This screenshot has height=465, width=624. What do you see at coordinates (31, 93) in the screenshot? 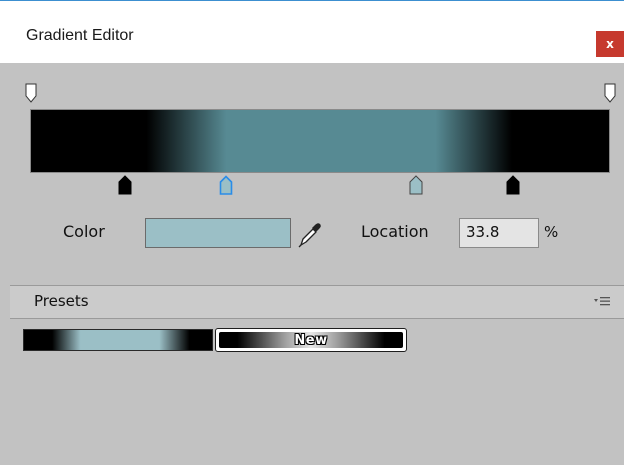
I see `alpha-marker-left` at bounding box center [31, 93].